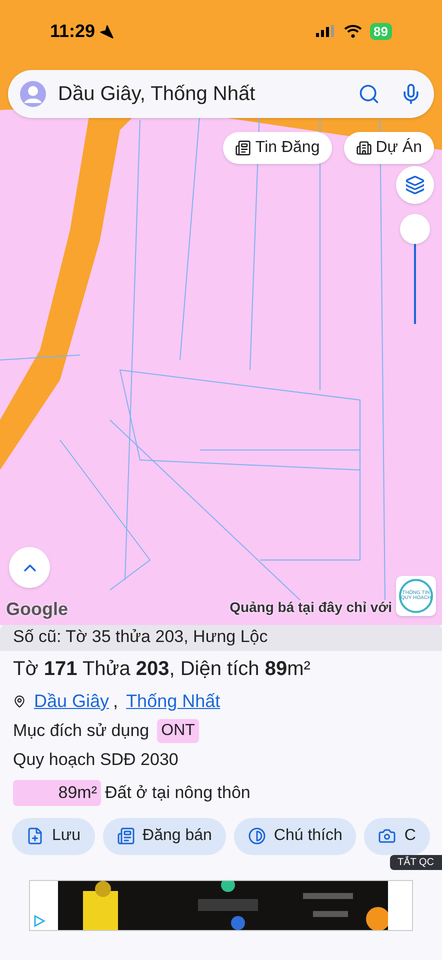 The height and width of the screenshot is (960, 442). I want to click on map-attribution: Google, so click(37, 609).